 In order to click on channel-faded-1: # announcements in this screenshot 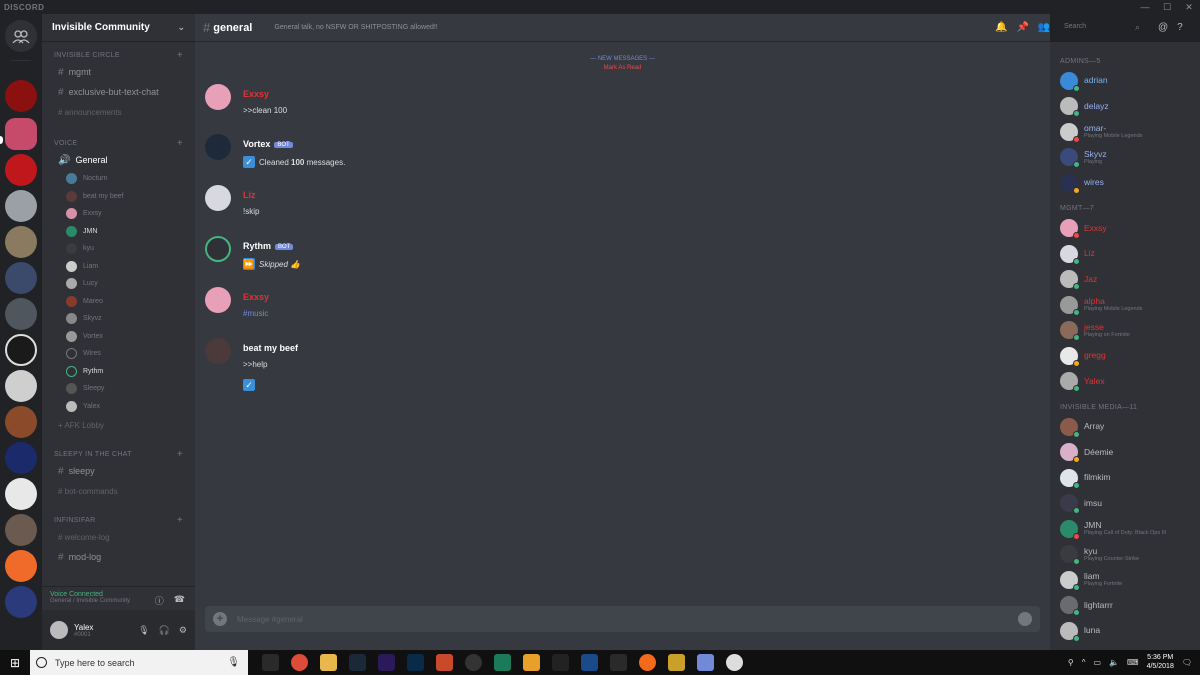, I will do `click(118, 112)`.